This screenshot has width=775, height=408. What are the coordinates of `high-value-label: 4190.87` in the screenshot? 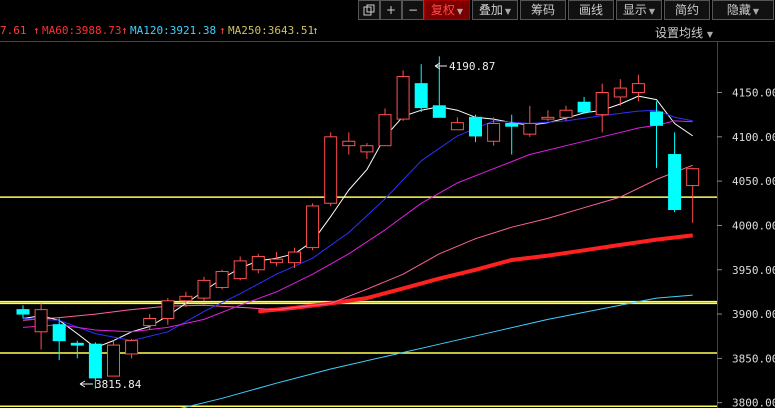 It's located at (472, 66).